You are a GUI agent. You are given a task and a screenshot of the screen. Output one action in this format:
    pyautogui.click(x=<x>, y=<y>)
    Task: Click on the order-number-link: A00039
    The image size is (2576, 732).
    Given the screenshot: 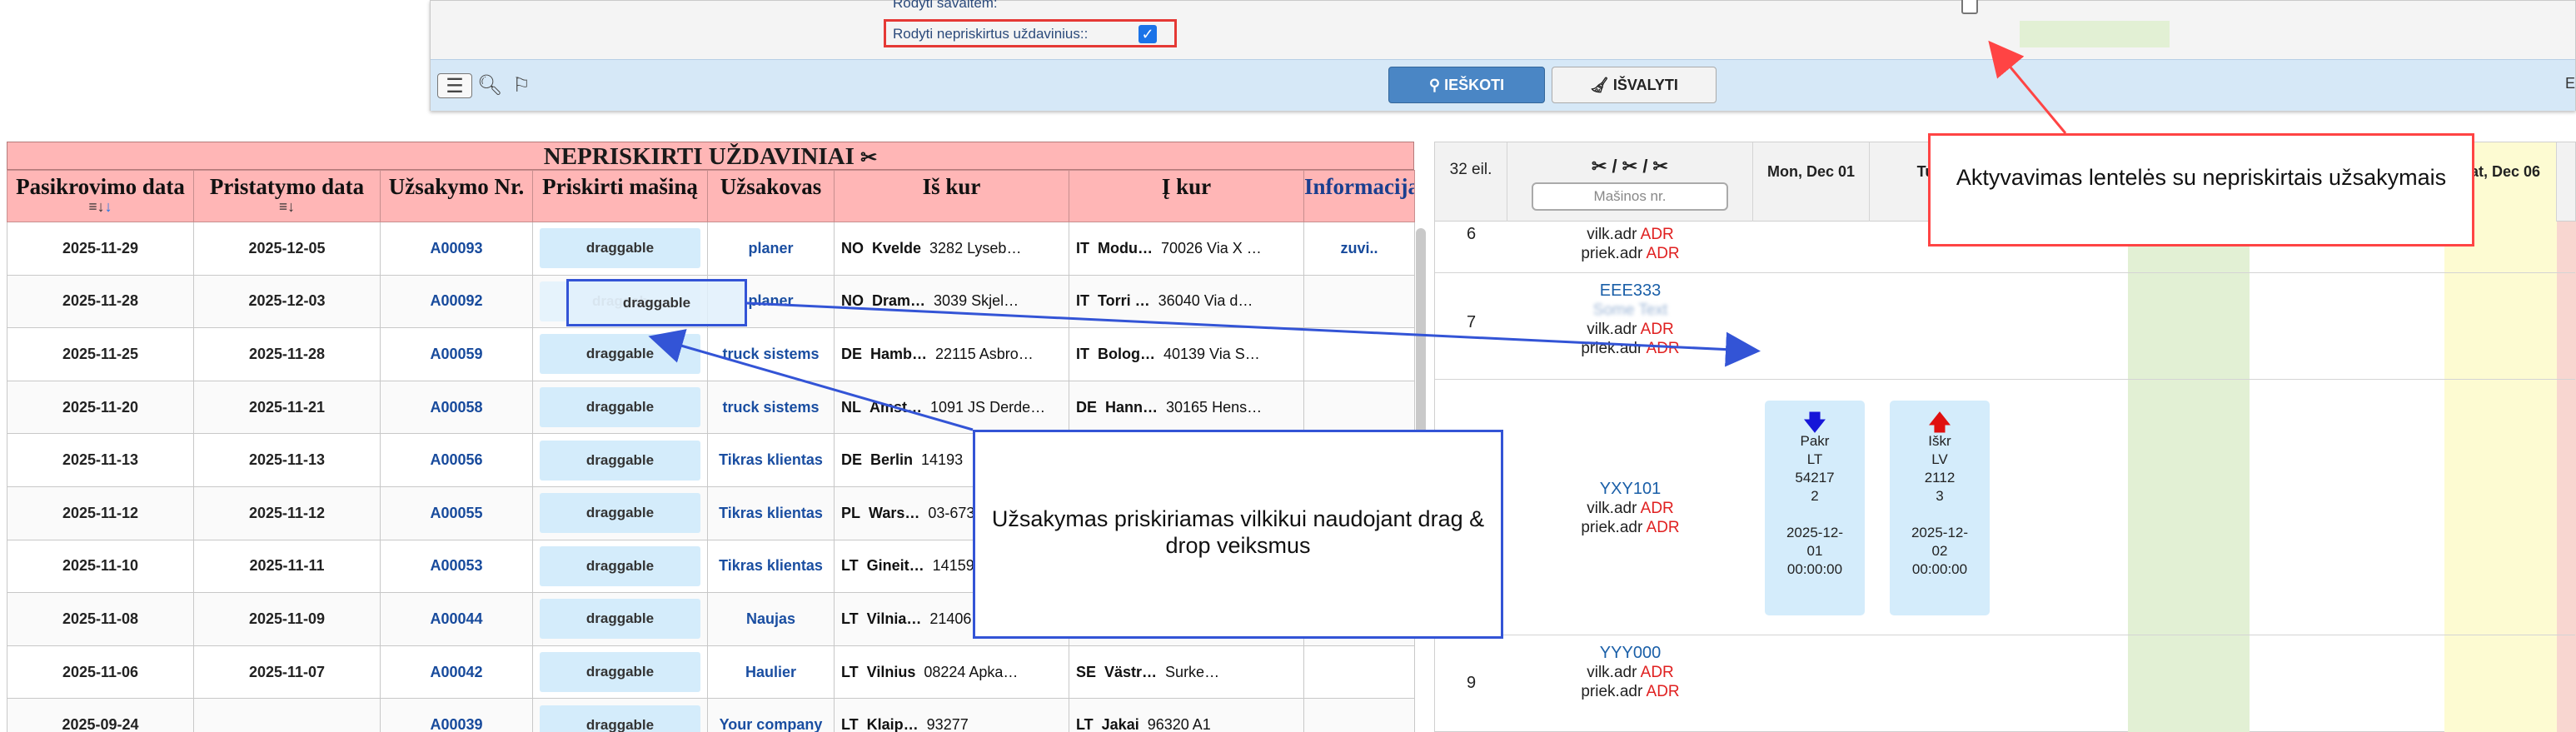 What is the action you would take?
    pyautogui.click(x=456, y=715)
    